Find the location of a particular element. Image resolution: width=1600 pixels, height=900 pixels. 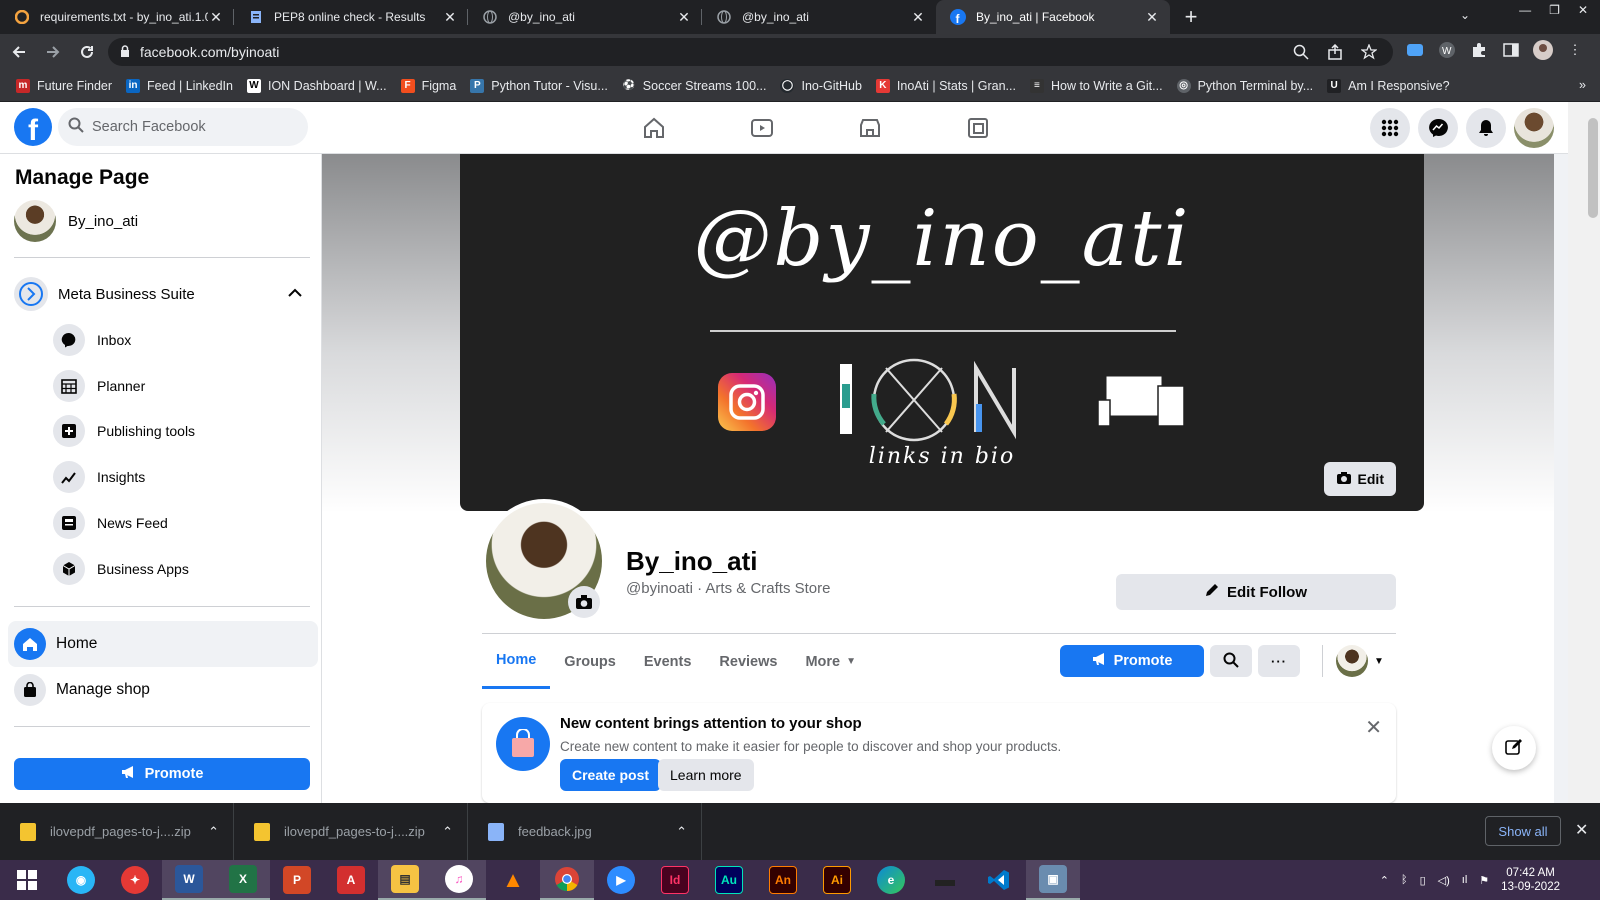

taskbar-app: ✦ is located at coordinates (135, 880).